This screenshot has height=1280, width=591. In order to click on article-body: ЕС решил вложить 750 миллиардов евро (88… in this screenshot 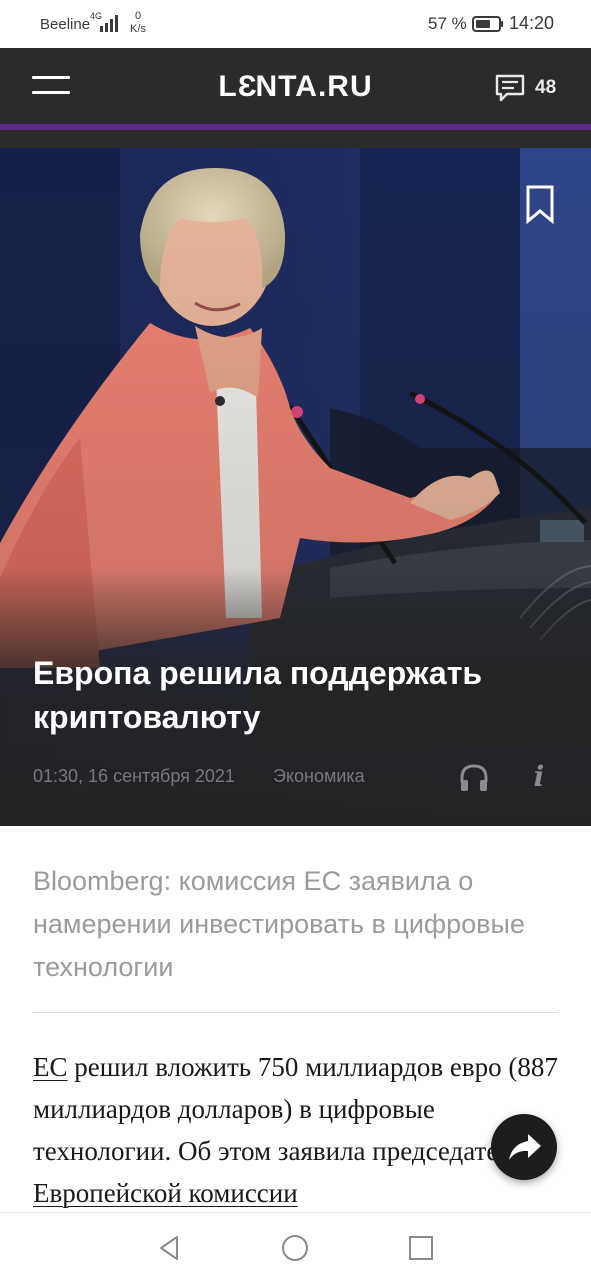, I will do `click(303, 1130)`.